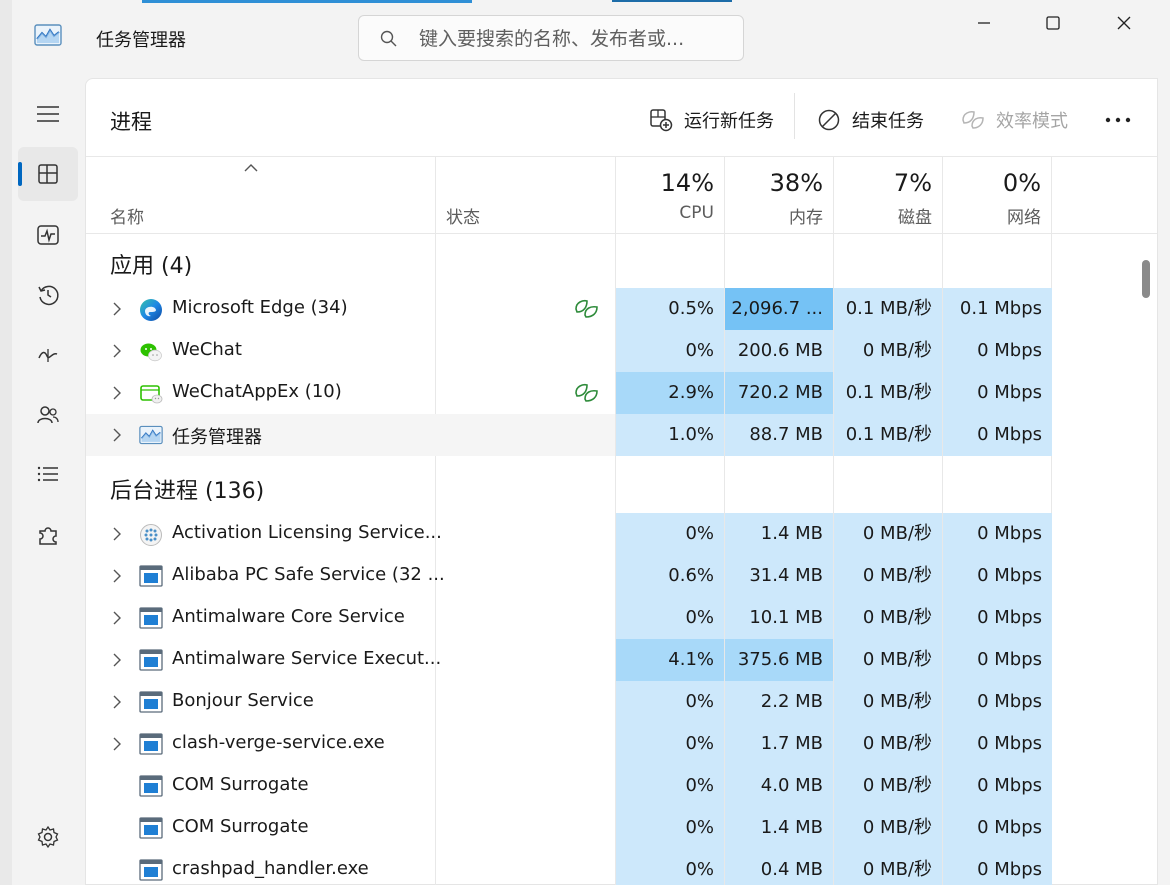  What do you see at coordinates (350, 744) in the screenshot?
I see `process-name-cell: clash-verge-service.exe` at bounding box center [350, 744].